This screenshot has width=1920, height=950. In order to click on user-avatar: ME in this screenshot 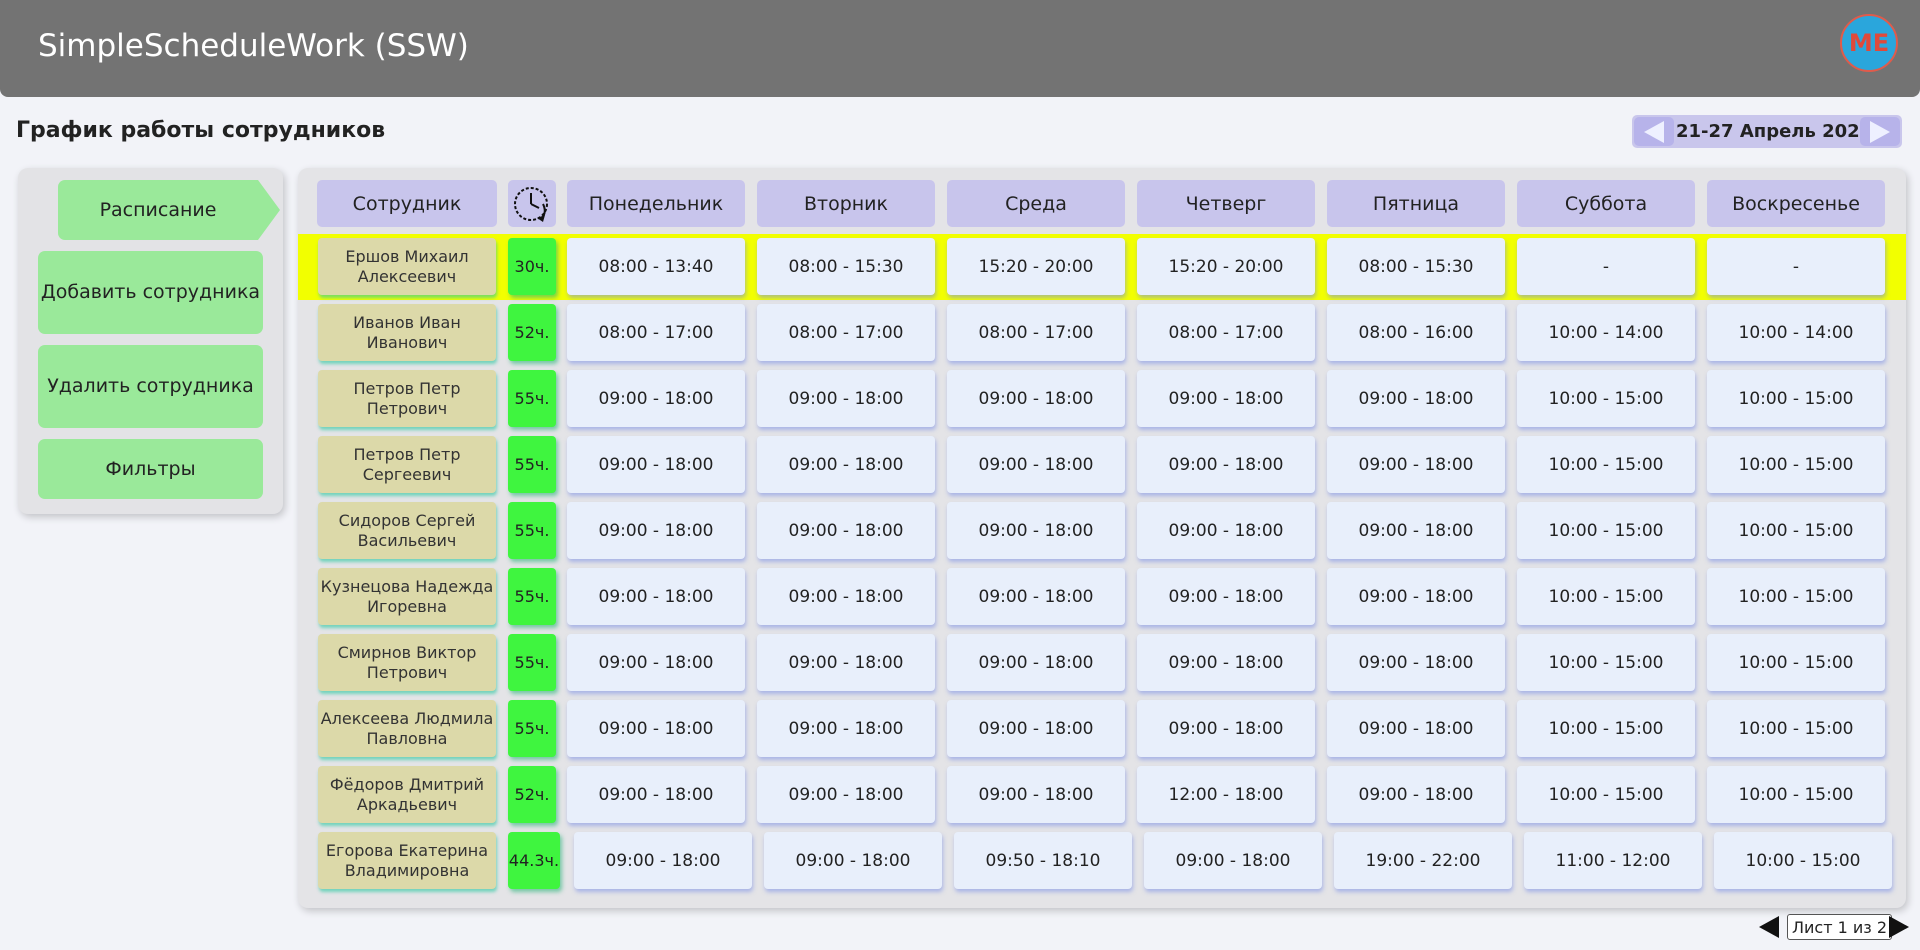, I will do `click(1869, 43)`.